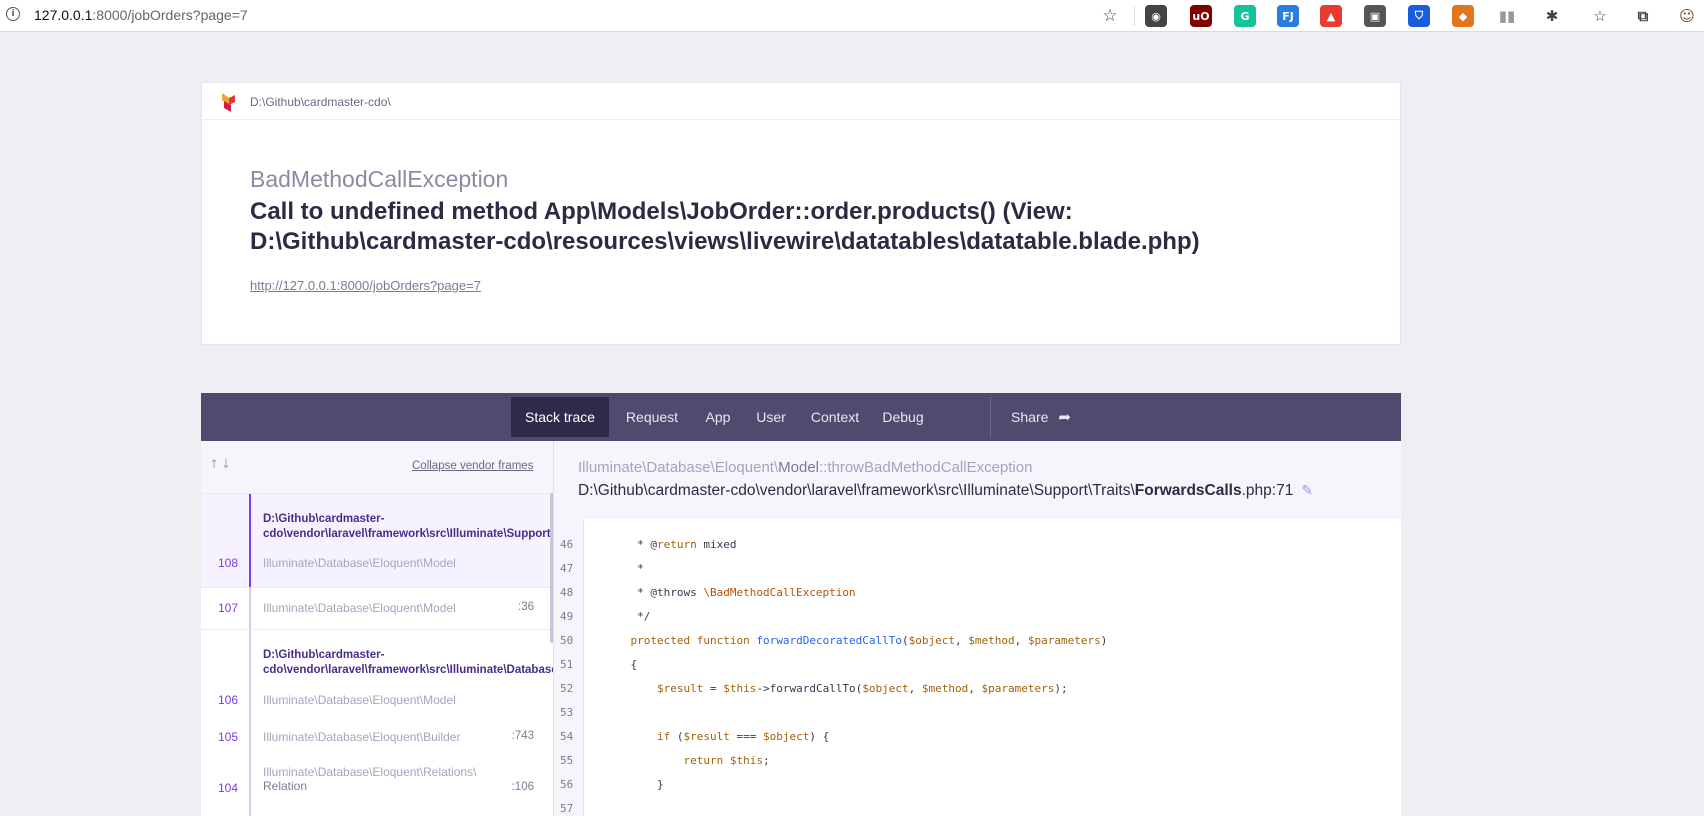 This screenshot has width=1704, height=816. I want to click on ublock-icon: uO, so click(1201, 16).